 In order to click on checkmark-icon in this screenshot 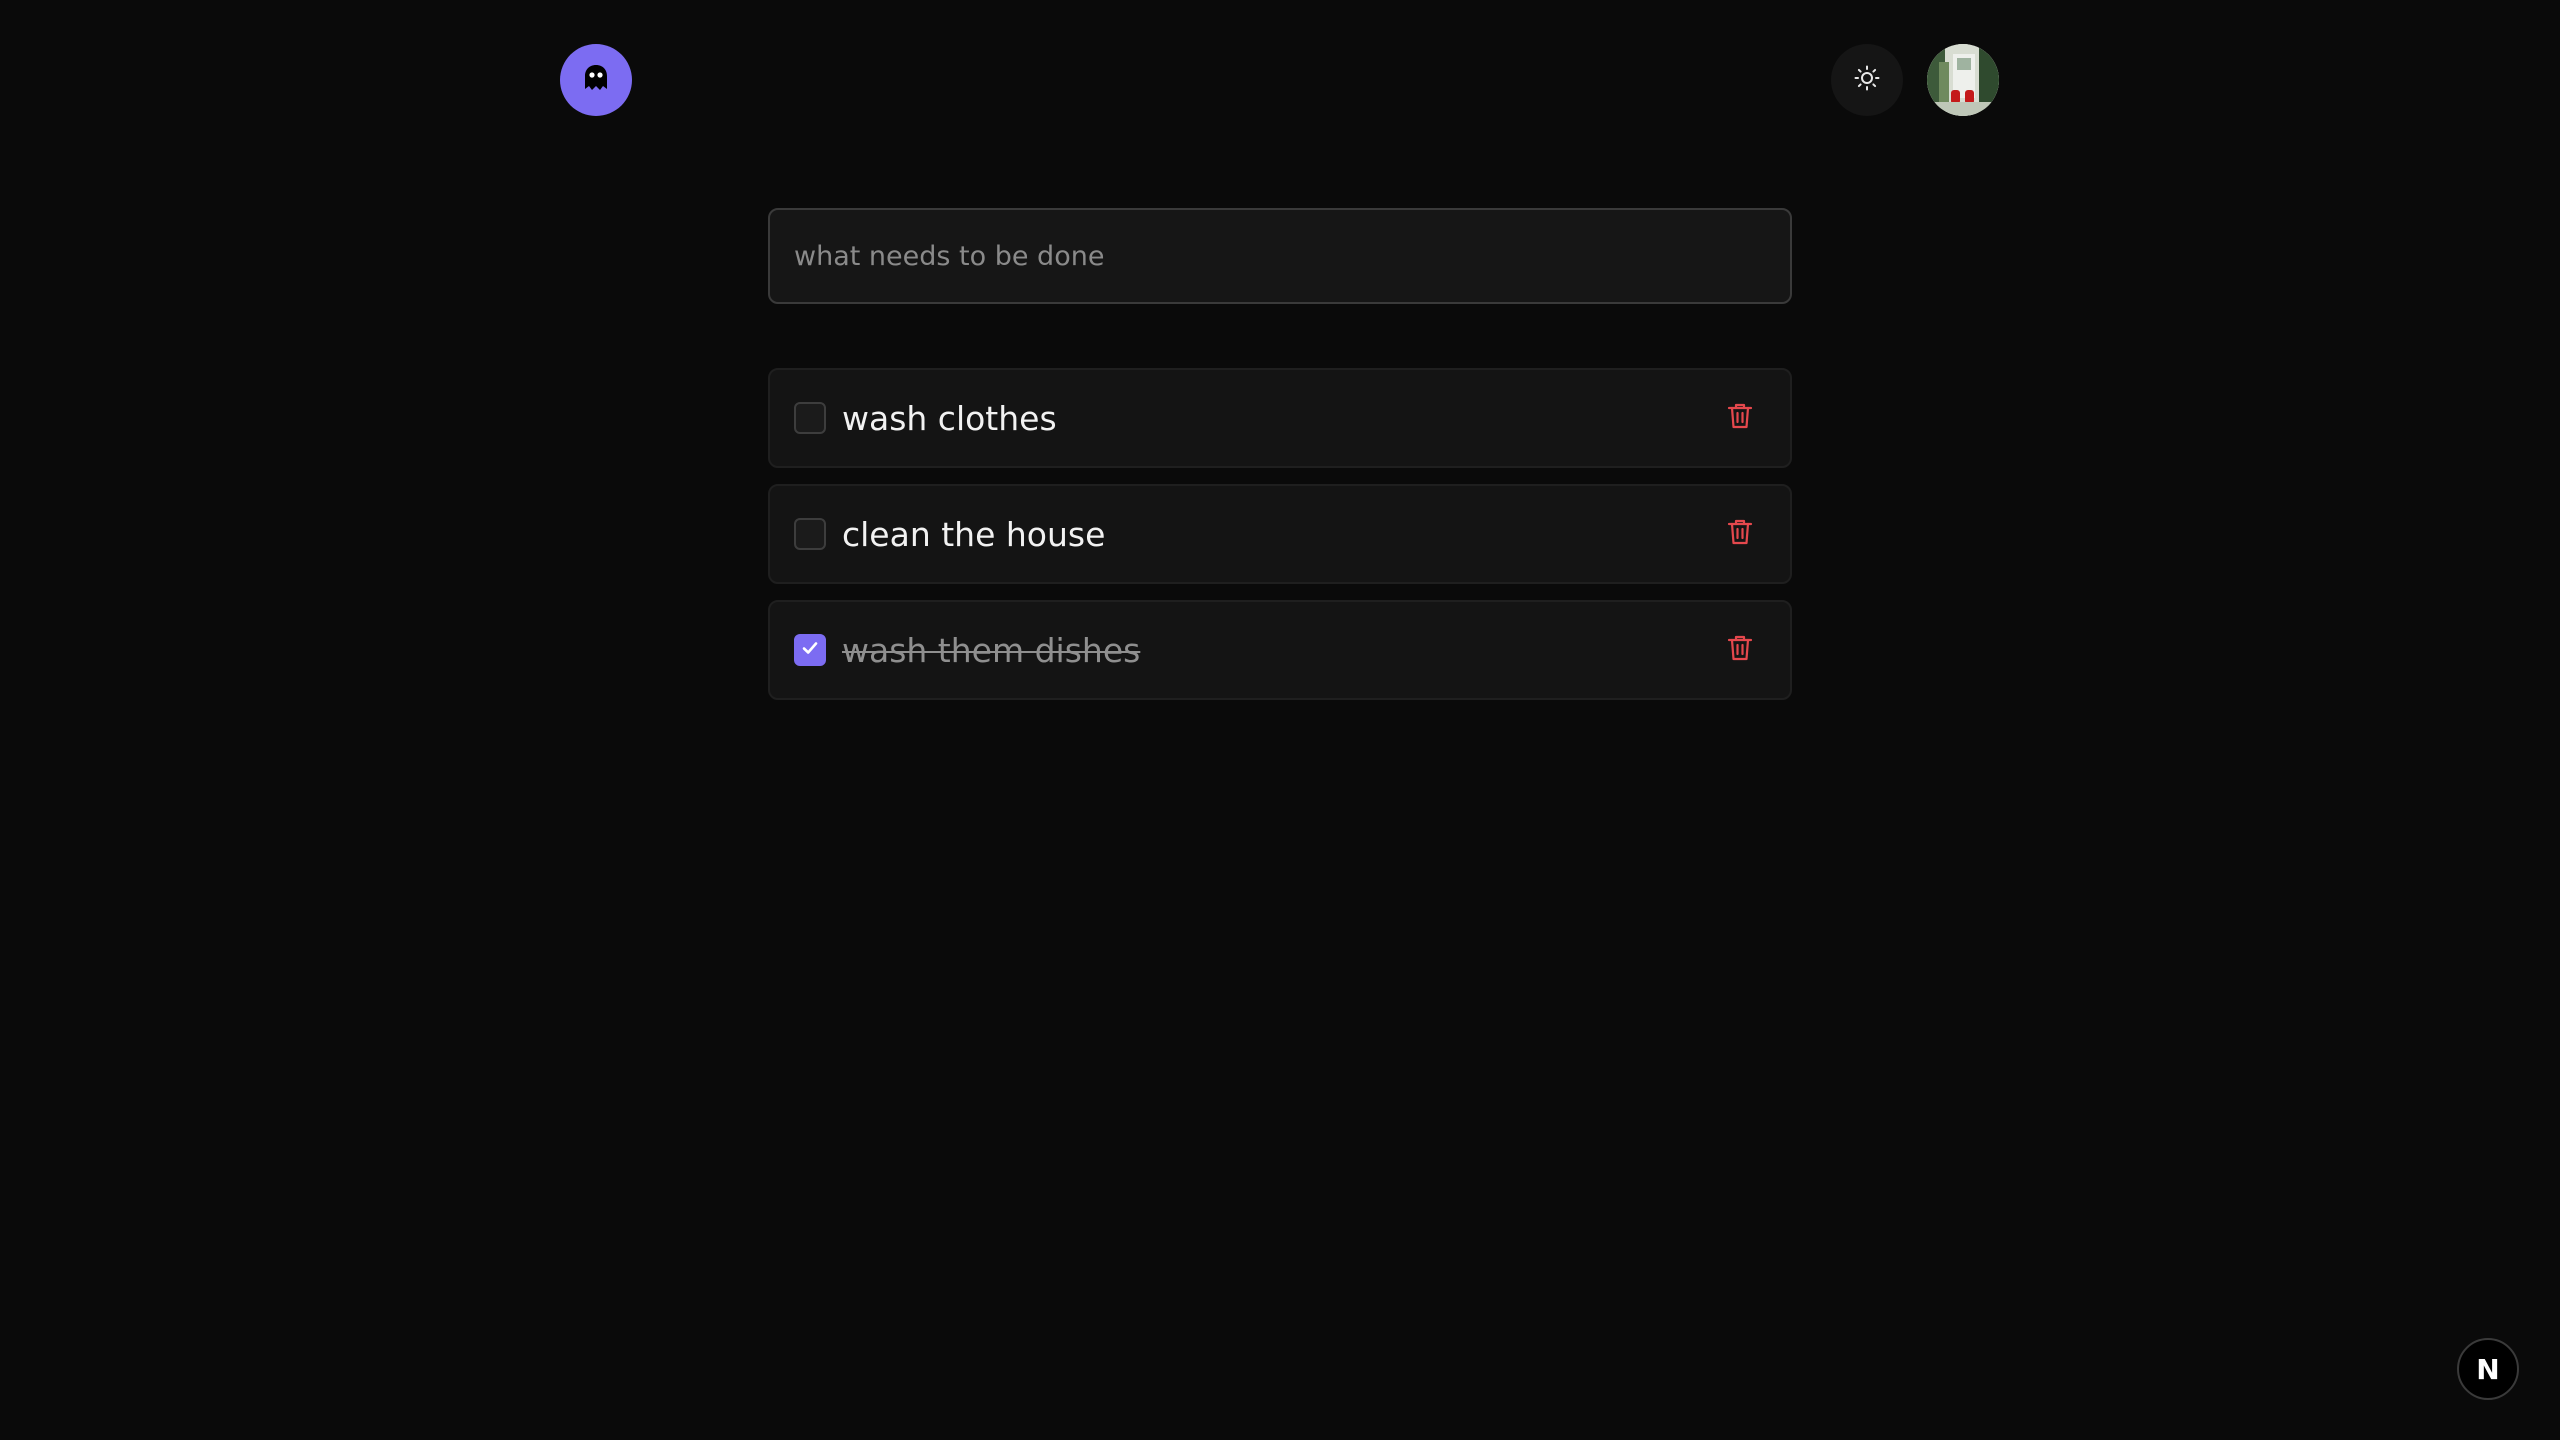, I will do `click(810, 650)`.